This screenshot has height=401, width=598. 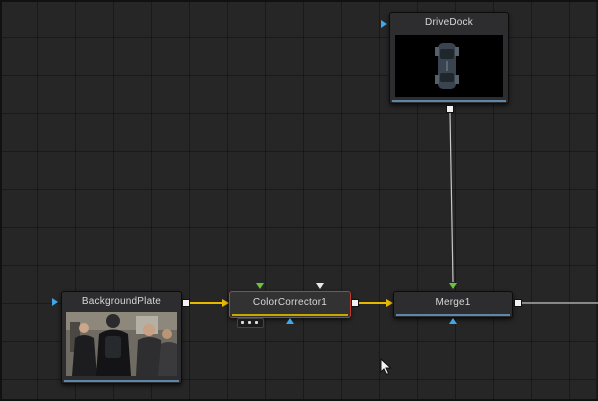 What do you see at coordinates (449, 22) in the screenshot?
I see `node-title: DriveDock` at bounding box center [449, 22].